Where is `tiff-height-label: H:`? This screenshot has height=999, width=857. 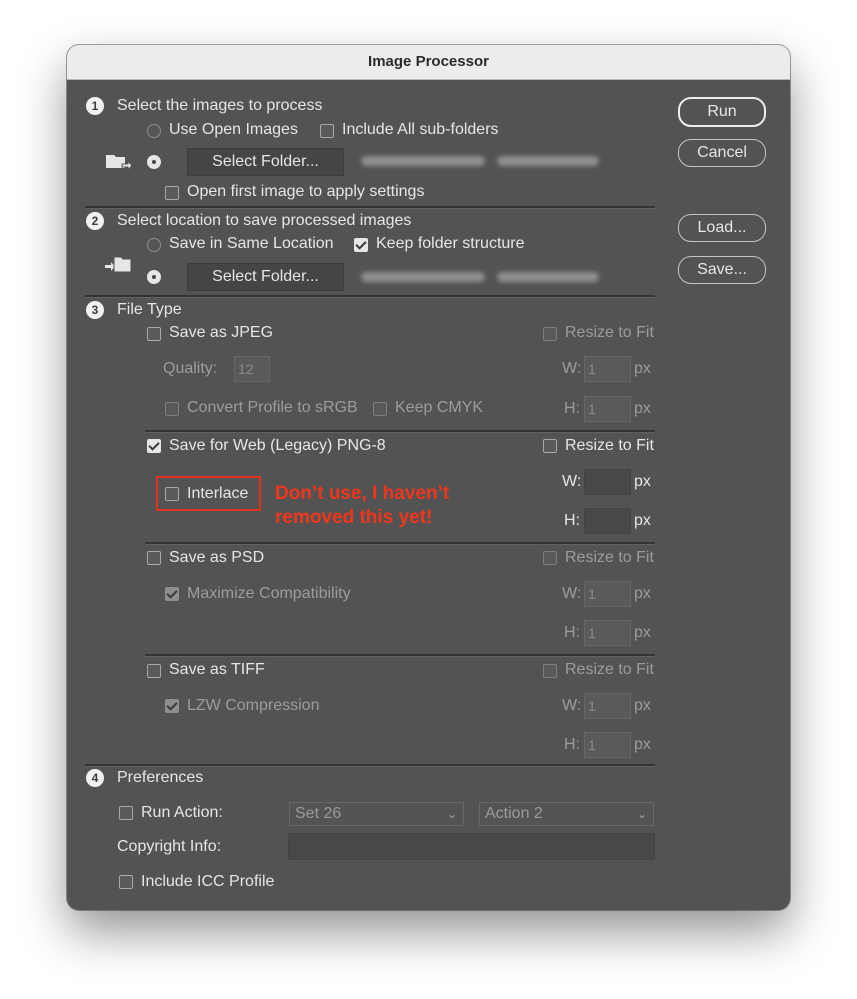
tiff-height-label: H: is located at coordinates (572, 744).